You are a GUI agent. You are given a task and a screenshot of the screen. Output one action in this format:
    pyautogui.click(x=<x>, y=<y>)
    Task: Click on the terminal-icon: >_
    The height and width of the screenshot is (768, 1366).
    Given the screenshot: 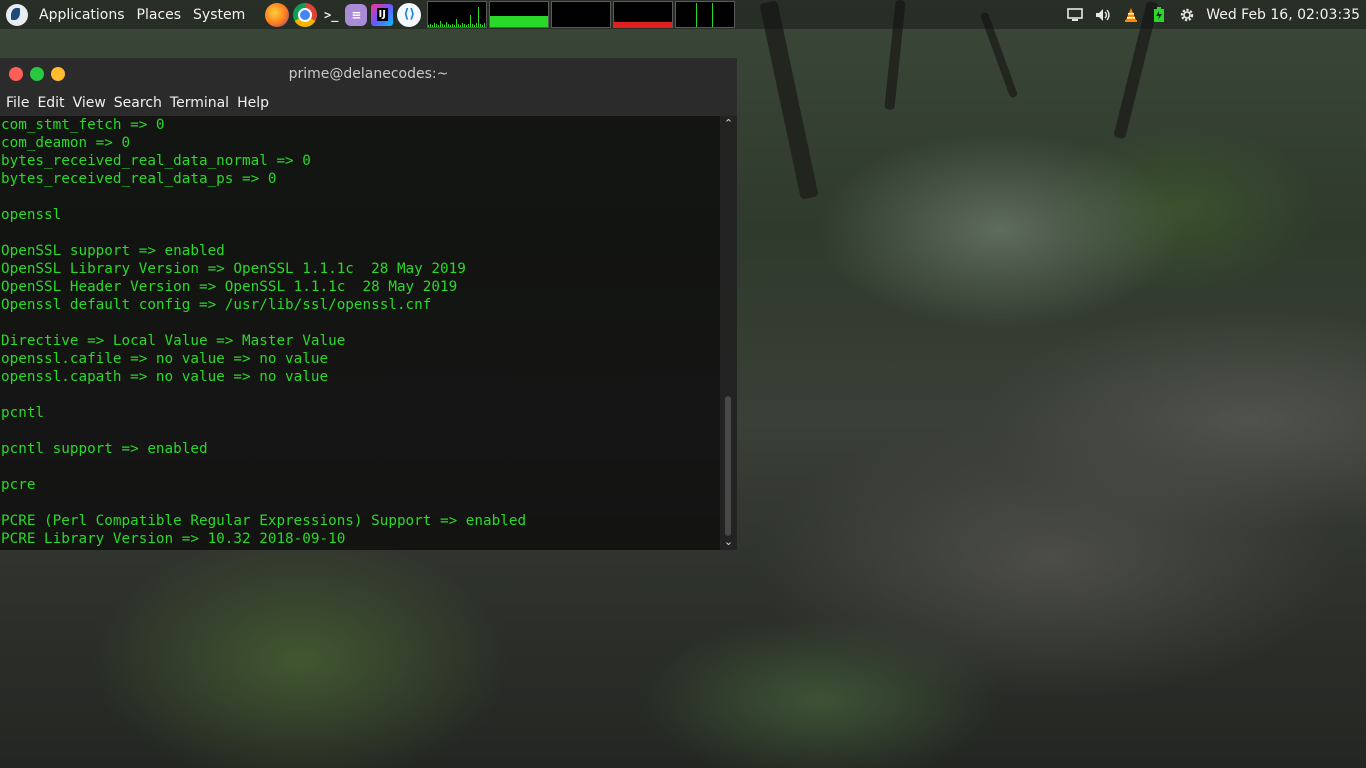 What is the action you would take?
    pyautogui.click(x=331, y=15)
    